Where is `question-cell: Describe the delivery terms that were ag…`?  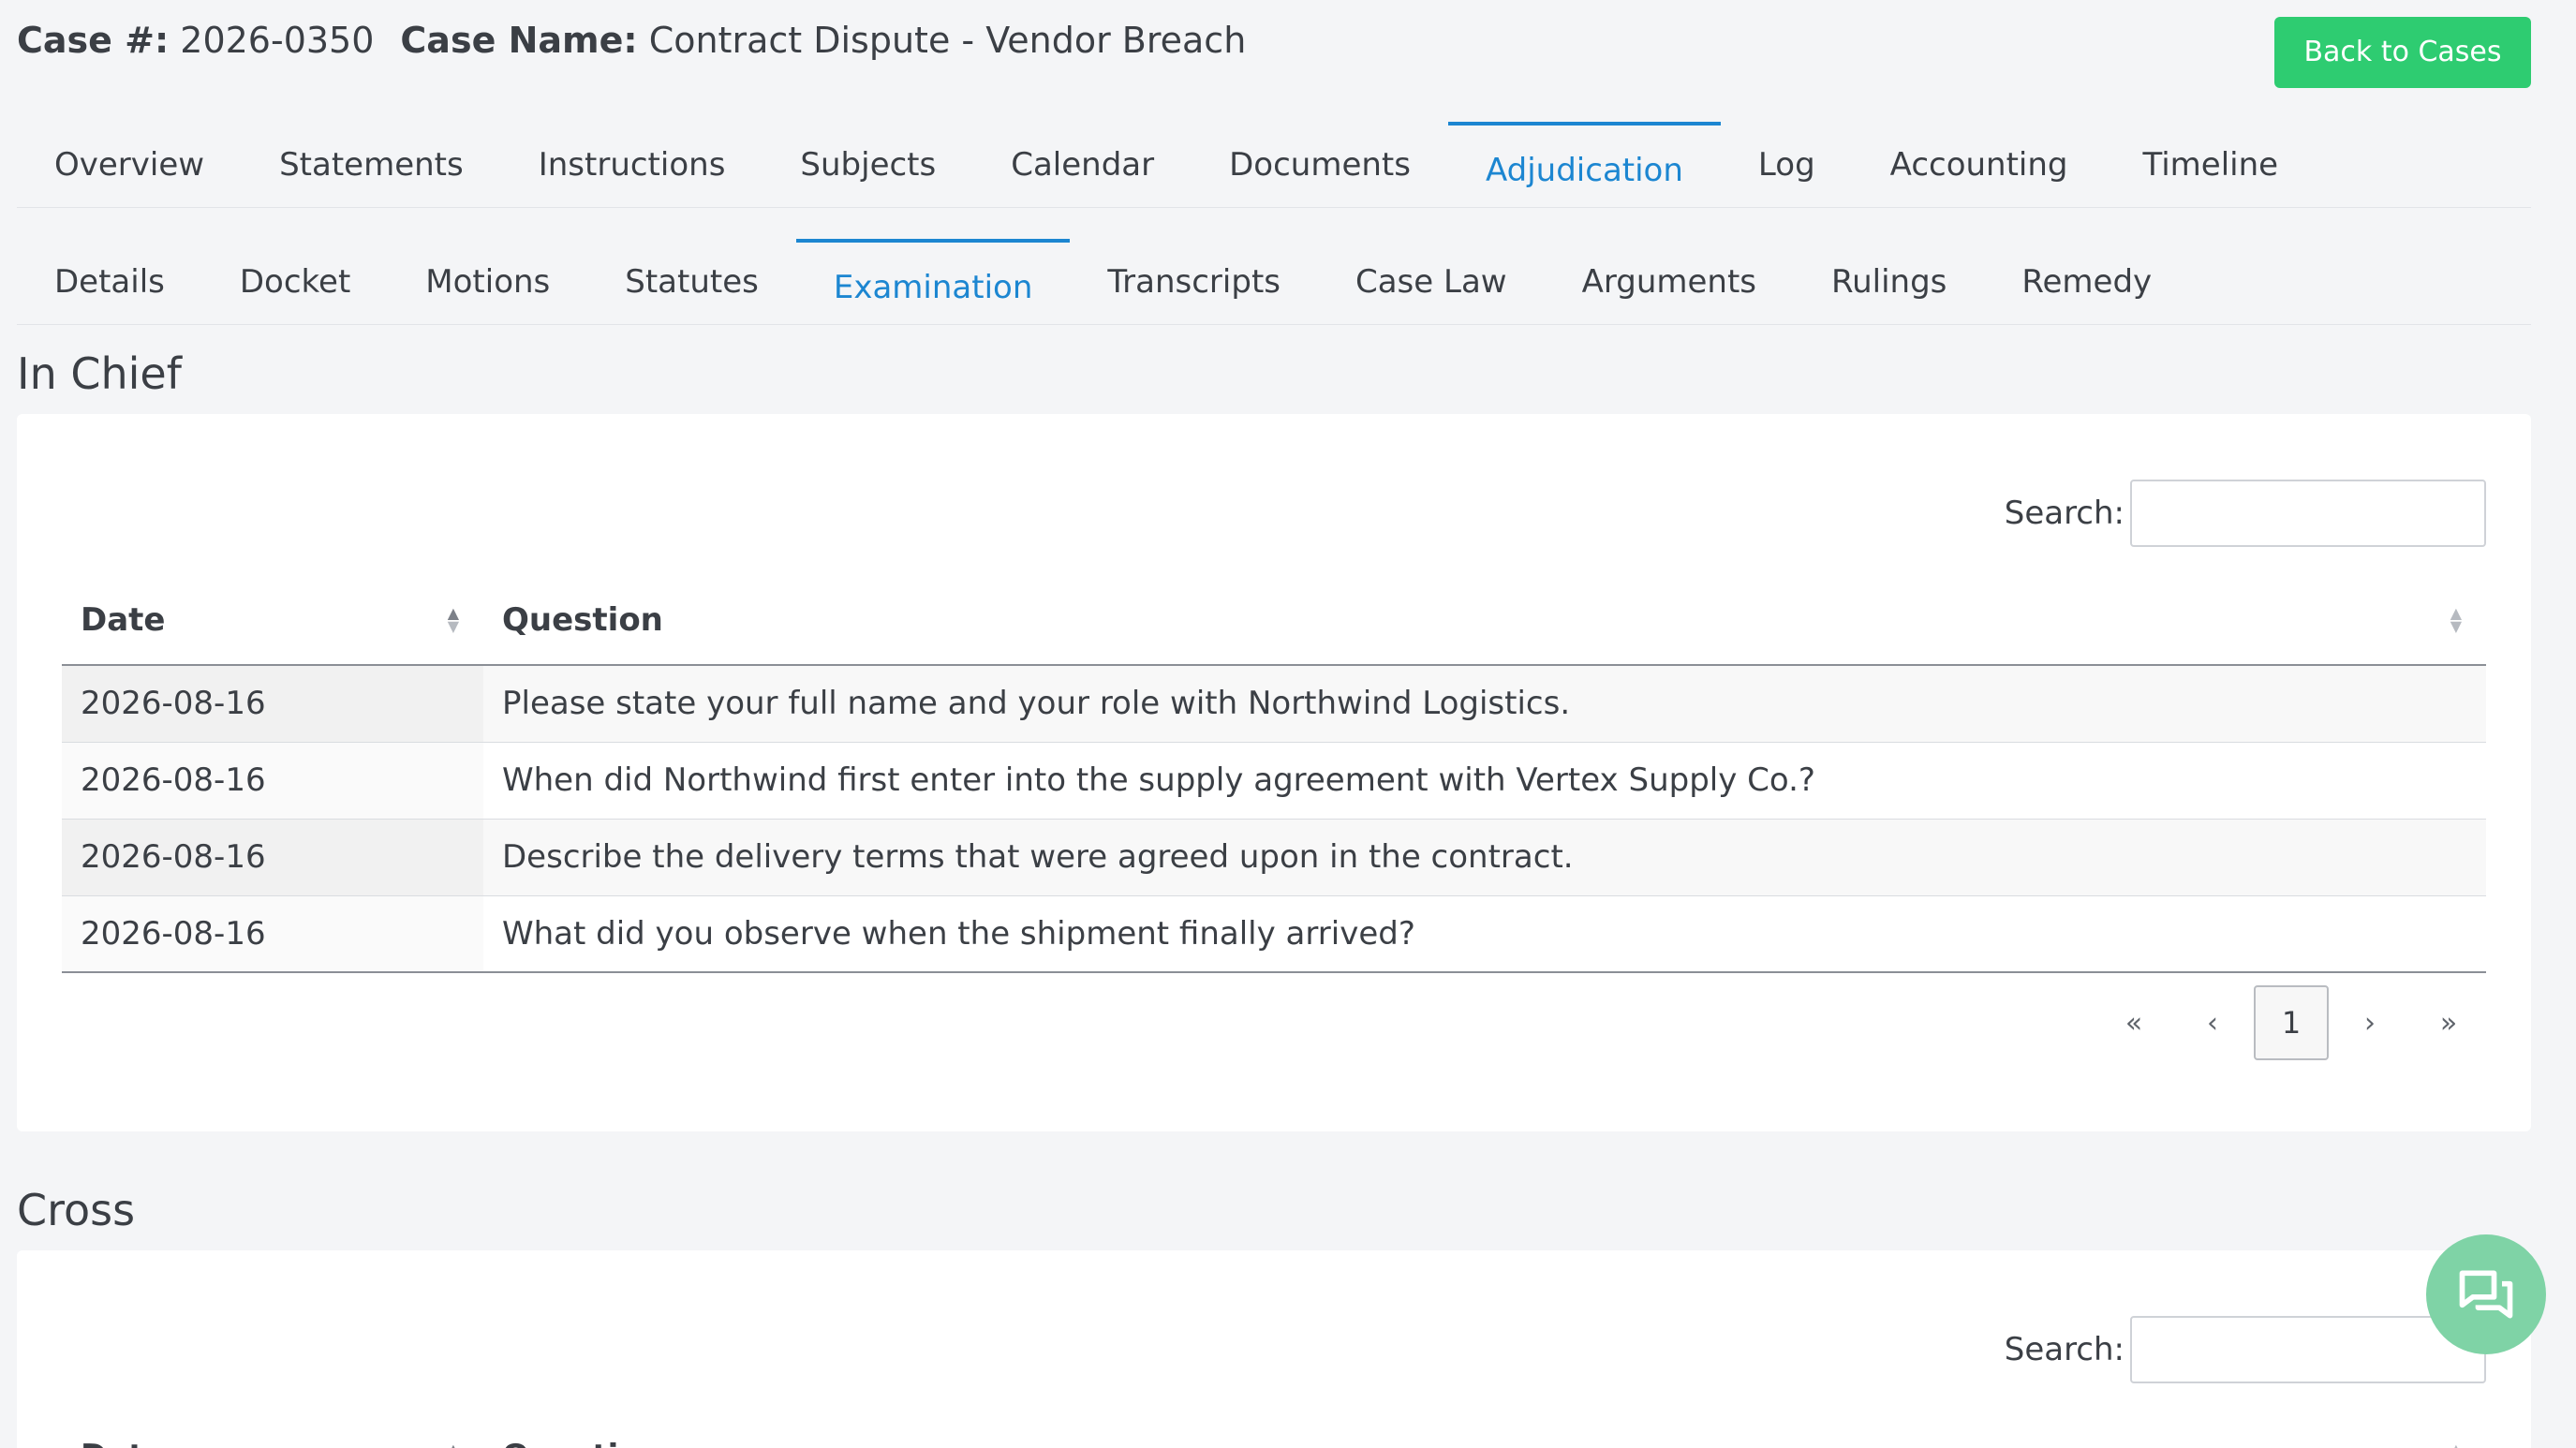
question-cell: Describe the delivery terms that were ag… is located at coordinates (1484, 857).